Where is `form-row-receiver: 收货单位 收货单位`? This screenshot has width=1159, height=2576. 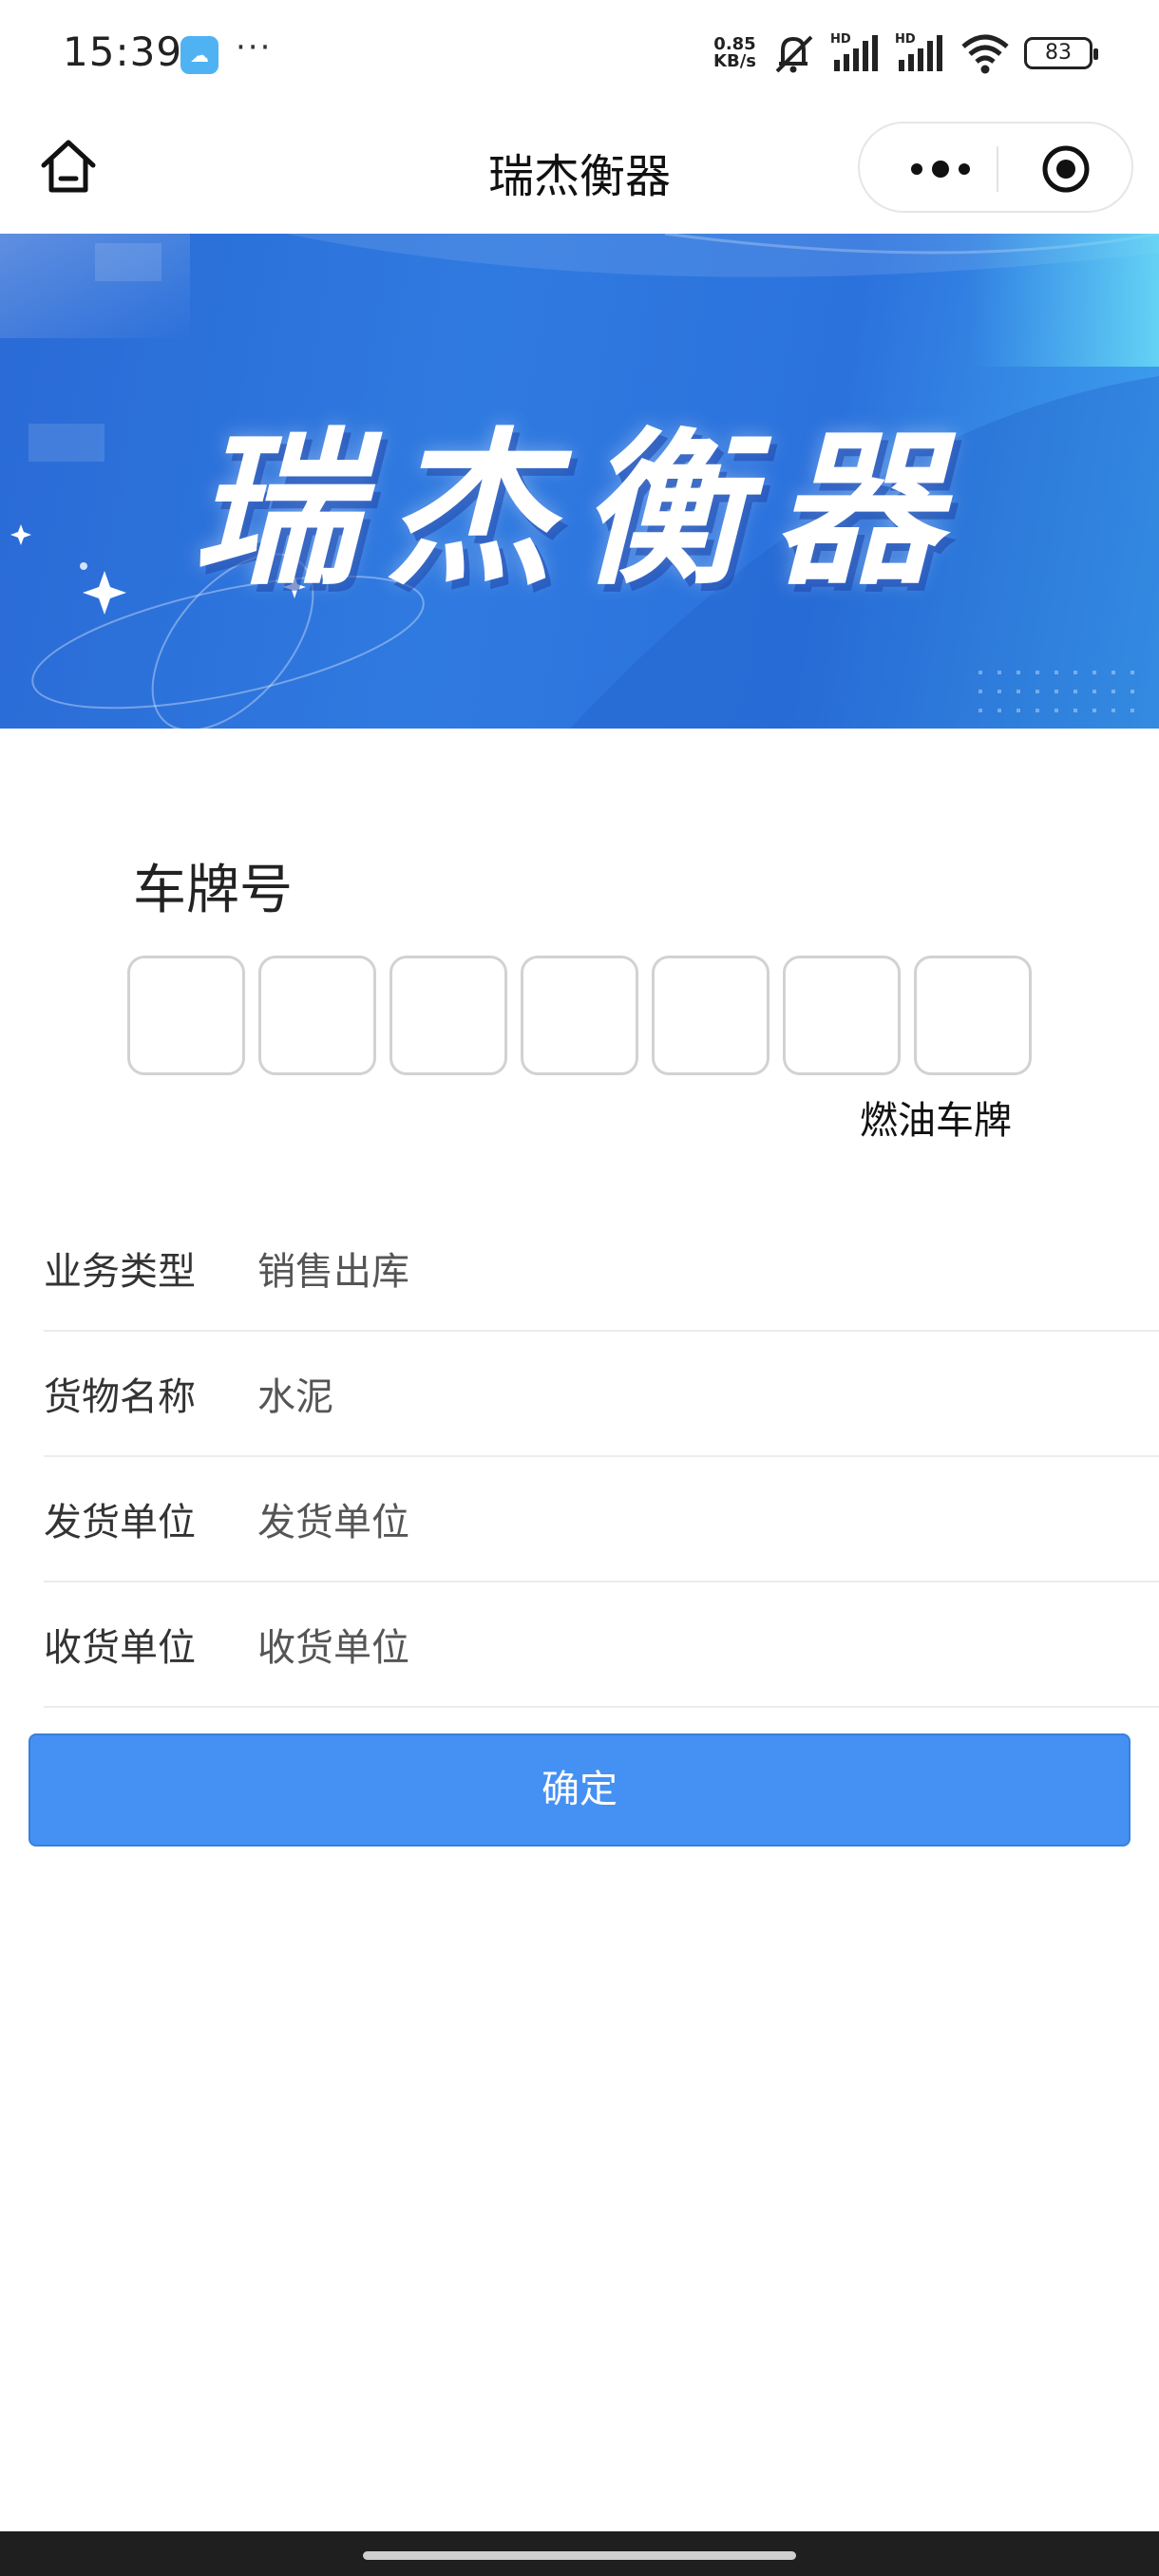
form-row-receiver: 收货单位 收货单位 is located at coordinates (601, 1645).